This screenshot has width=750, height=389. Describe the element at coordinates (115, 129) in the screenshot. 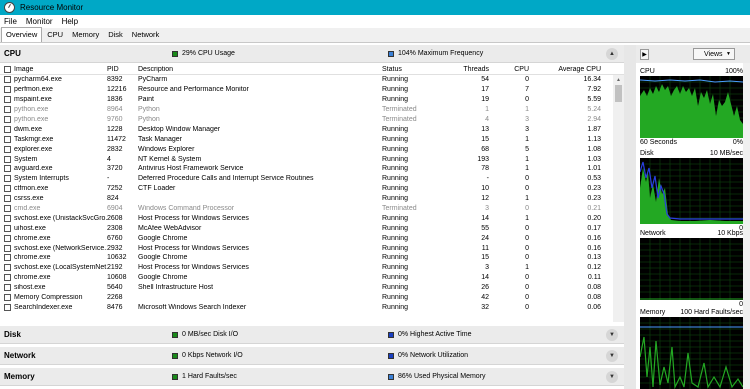

I see `process-pid: 1228` at that location.